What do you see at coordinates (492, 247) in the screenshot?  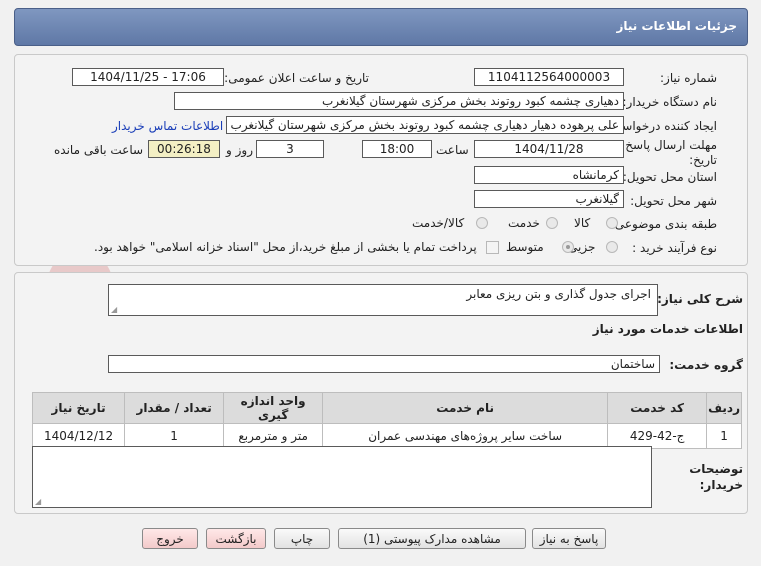 I see `treasury-checkbox` at bounding box center [492, 247].